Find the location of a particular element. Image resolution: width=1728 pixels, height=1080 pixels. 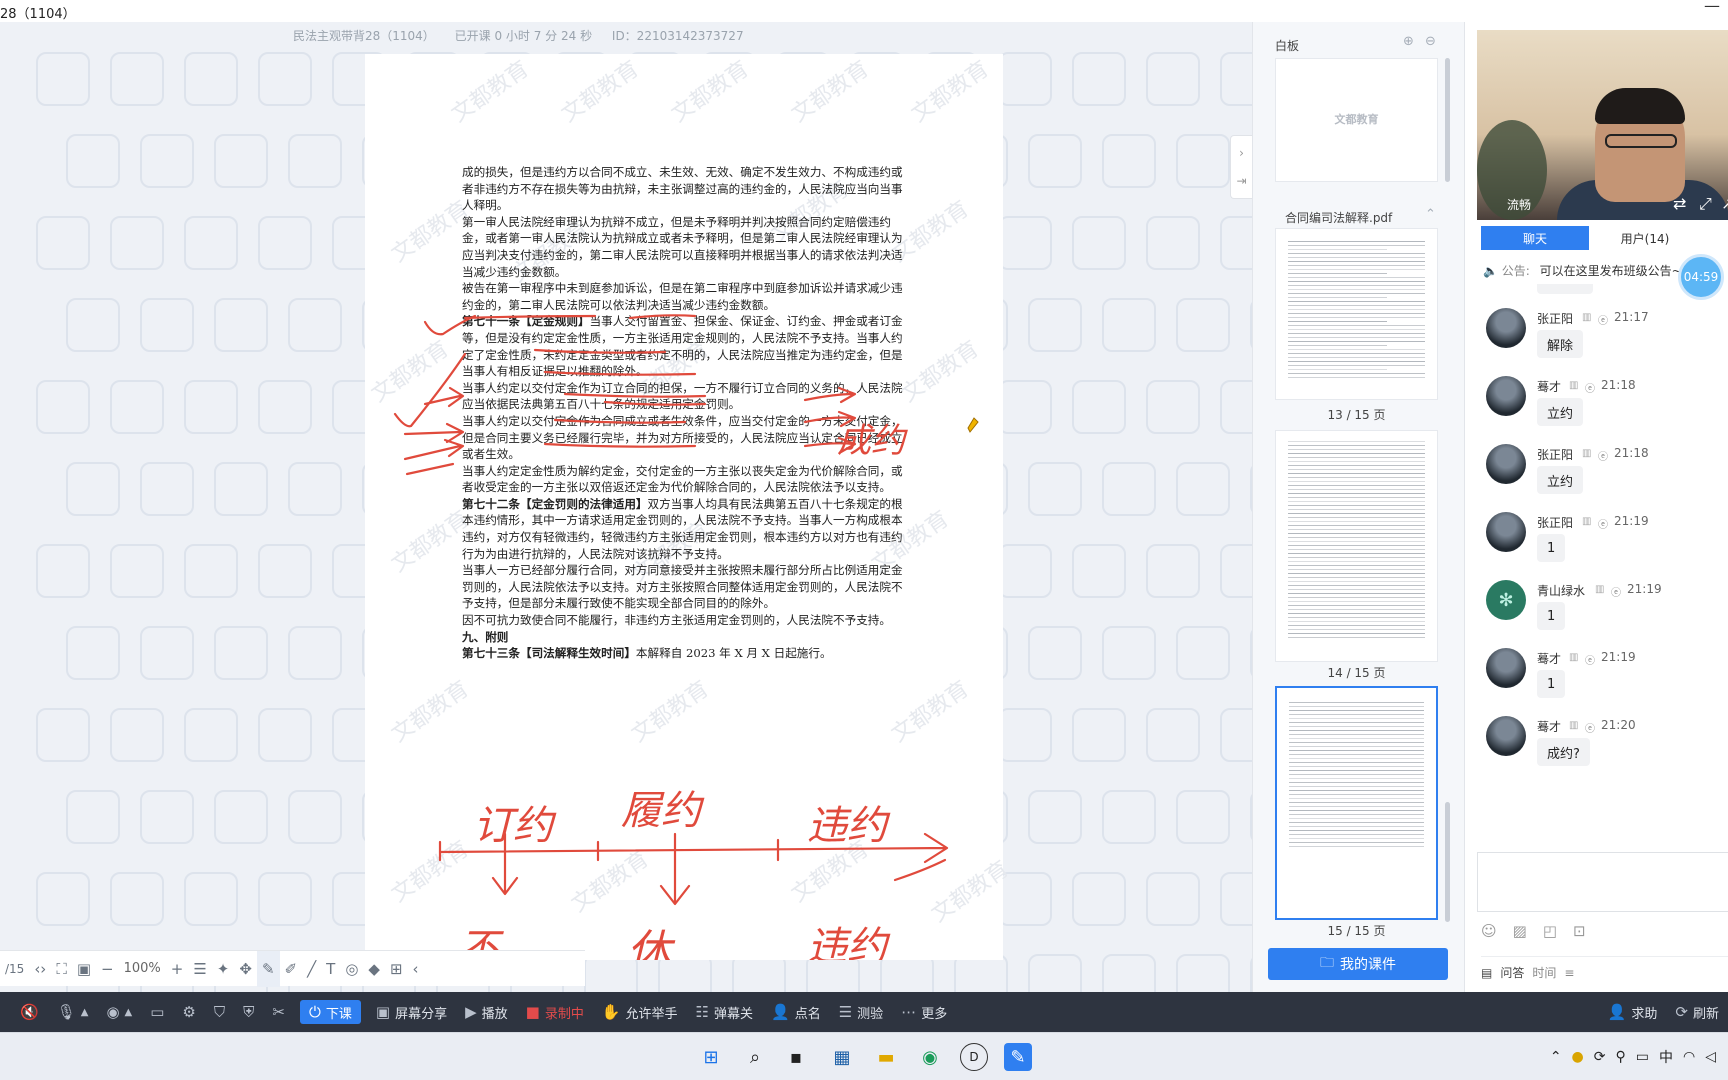

clear-notes-icon: ☰ is located at coordinates (199, 969).